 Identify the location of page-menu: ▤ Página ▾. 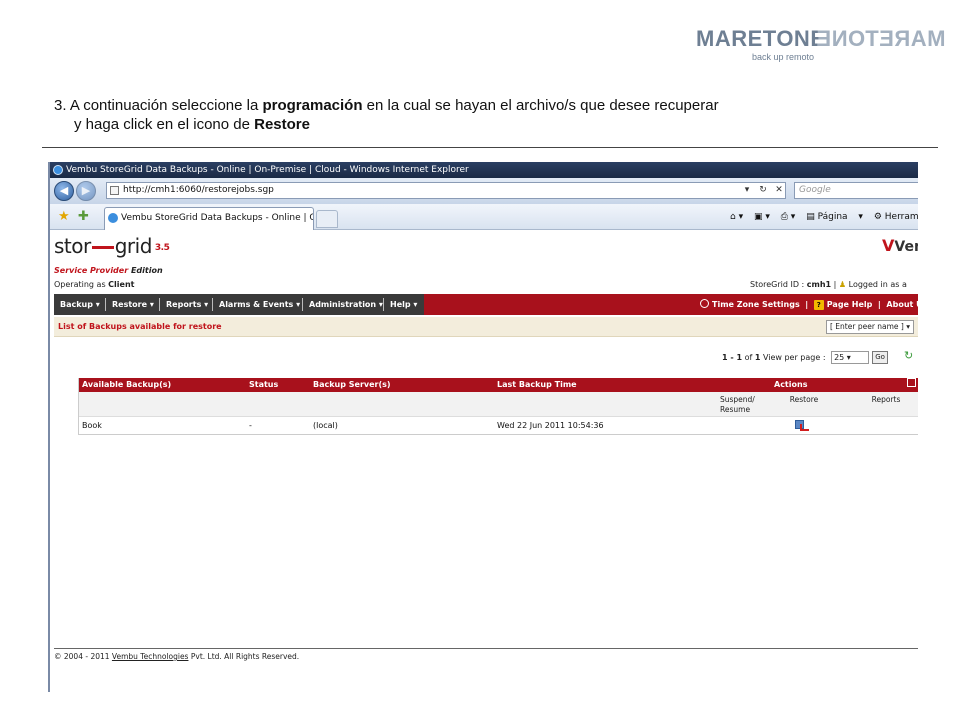
(834, 217).